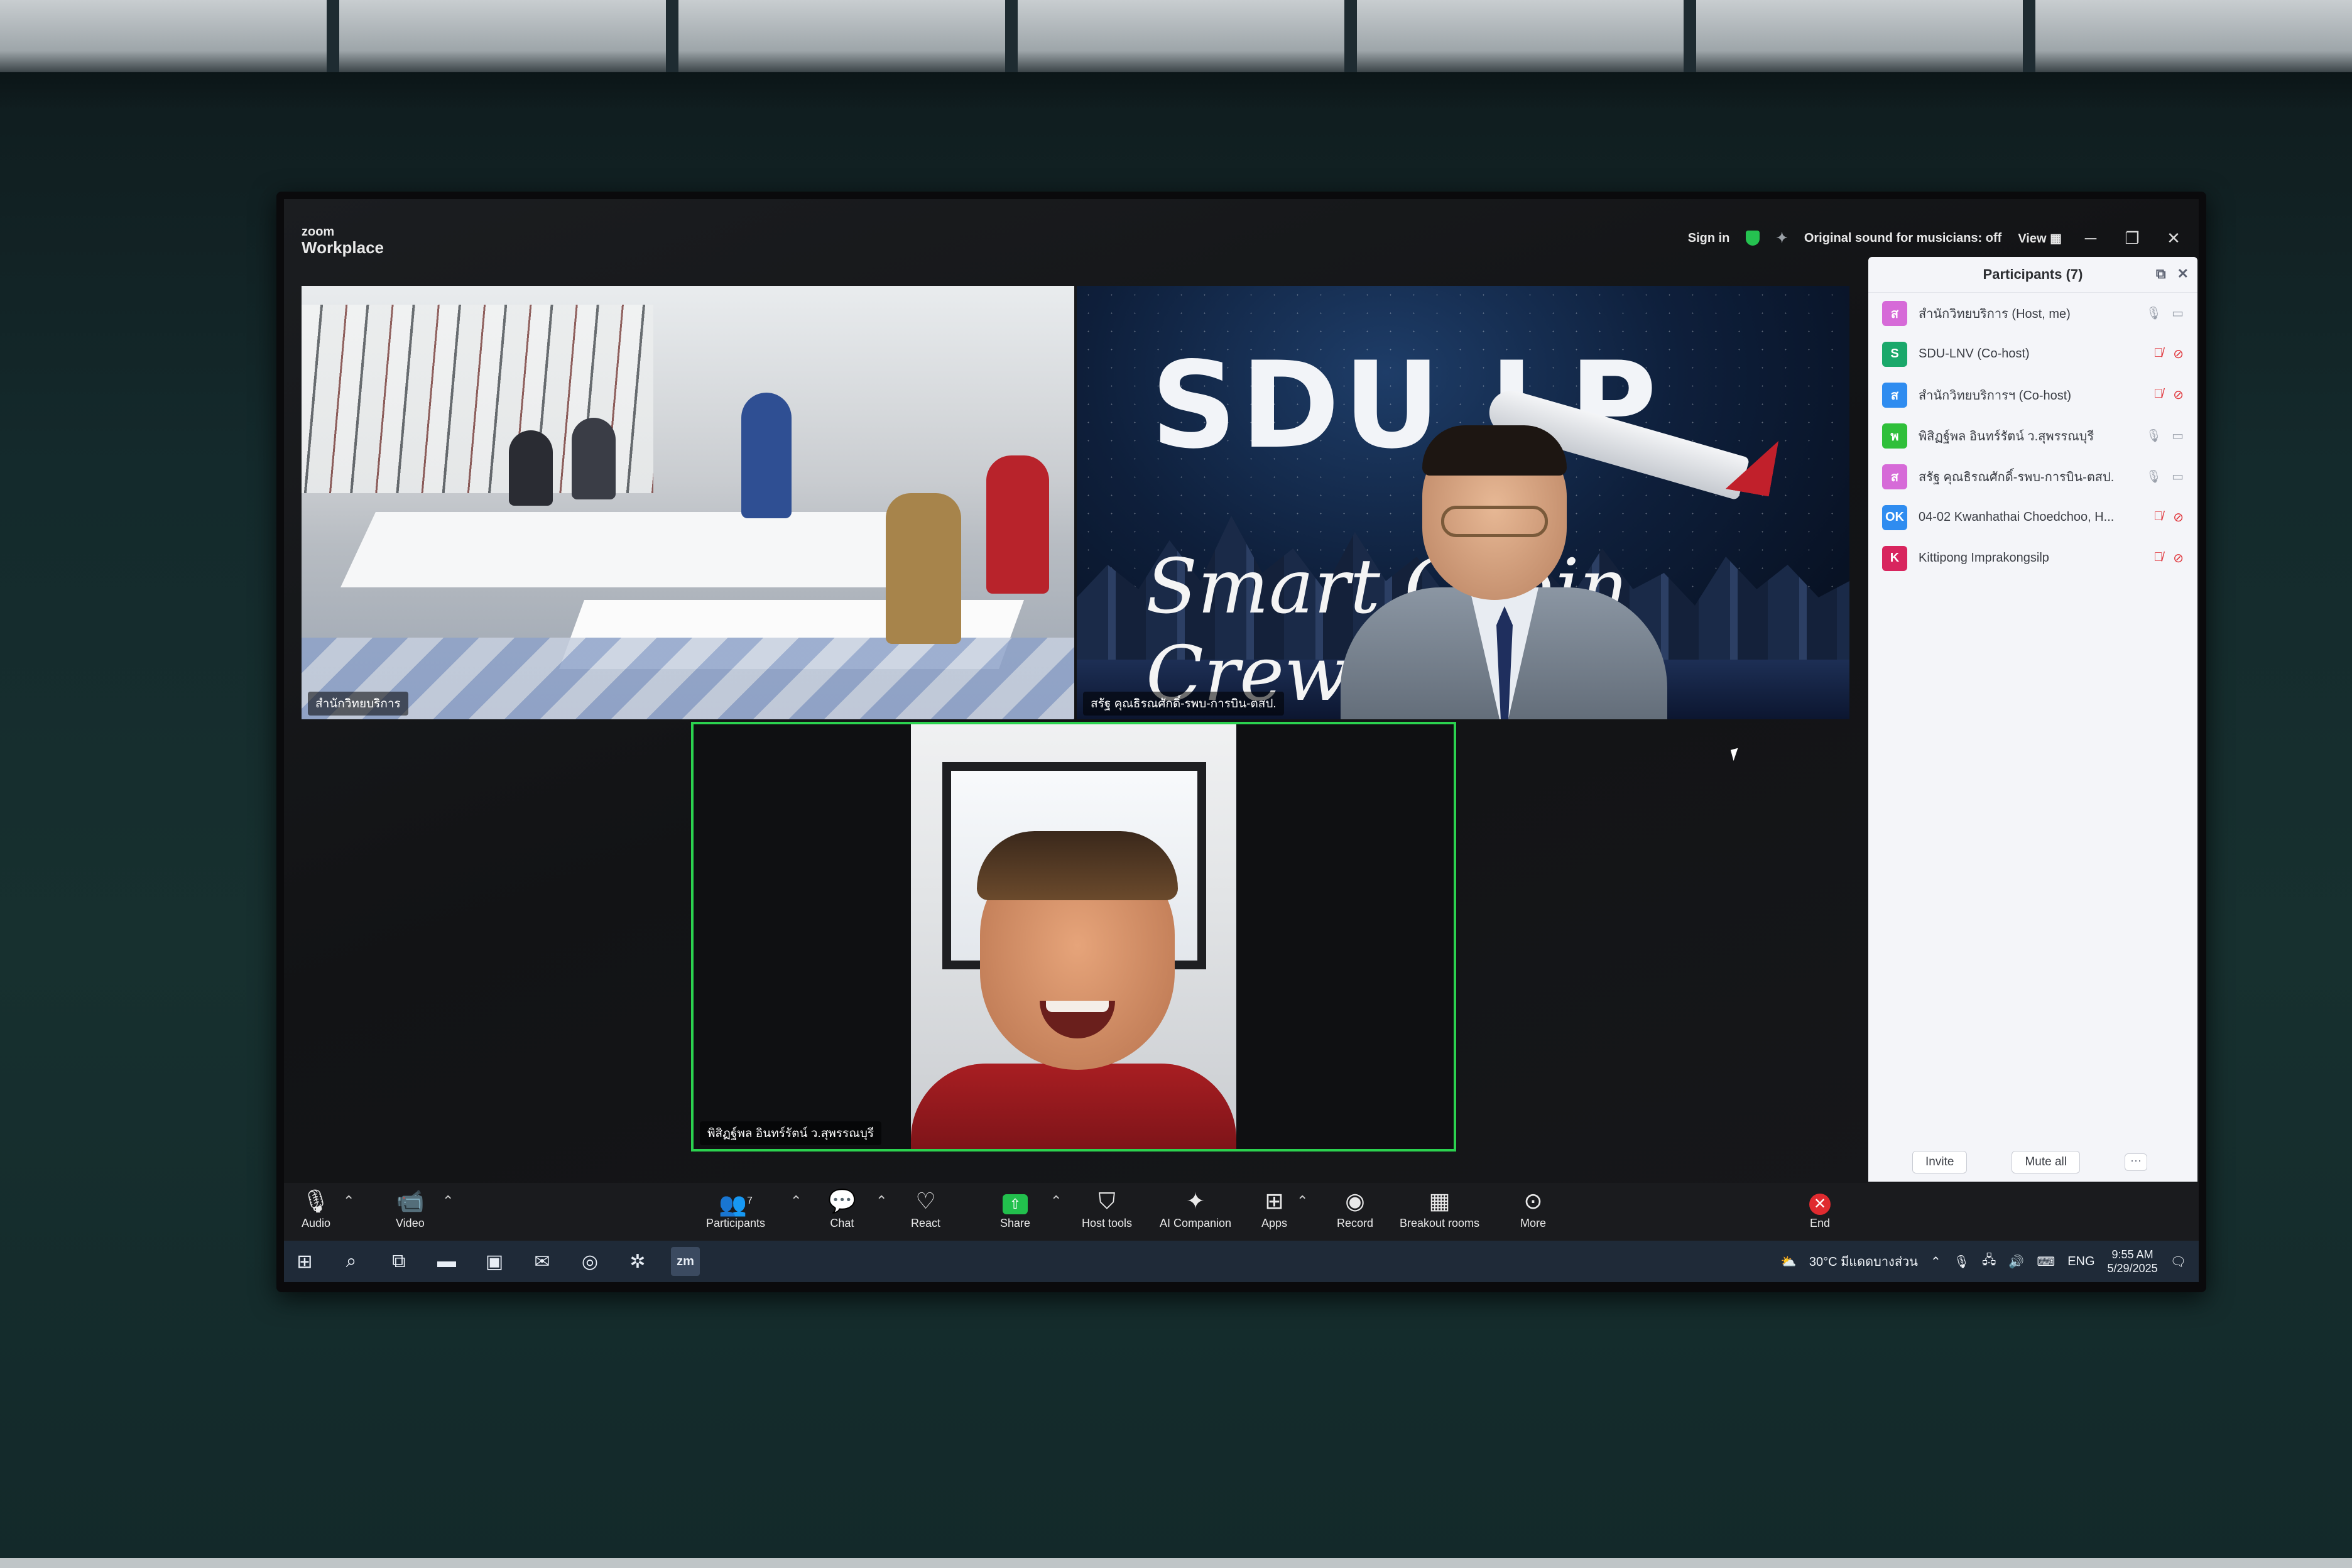  I want to click on breakout-rooms-button: ▦ Breakout rooms, so click(1439, 1209).